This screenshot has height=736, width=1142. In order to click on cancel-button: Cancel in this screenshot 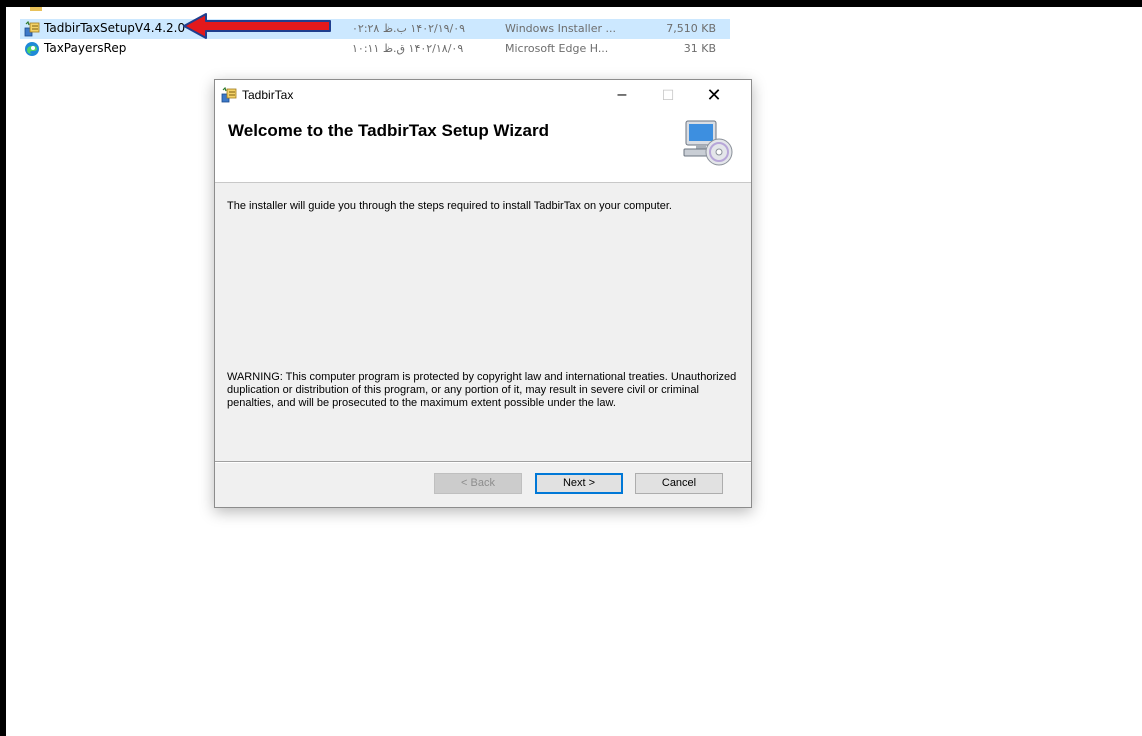, I will do `click(679, 483)`.